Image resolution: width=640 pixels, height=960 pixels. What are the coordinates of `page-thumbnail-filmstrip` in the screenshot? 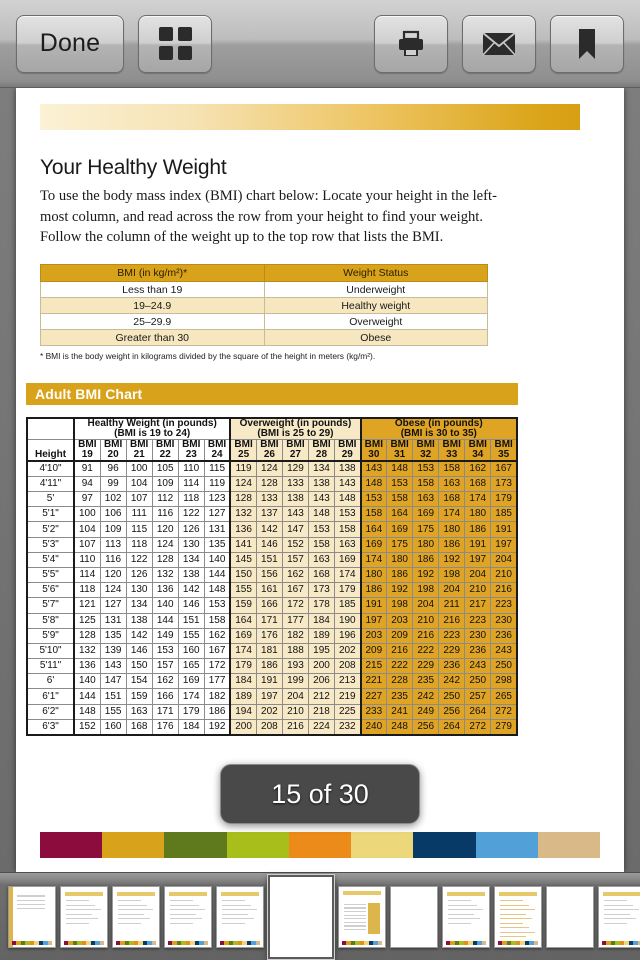 It's located at (320, 916).